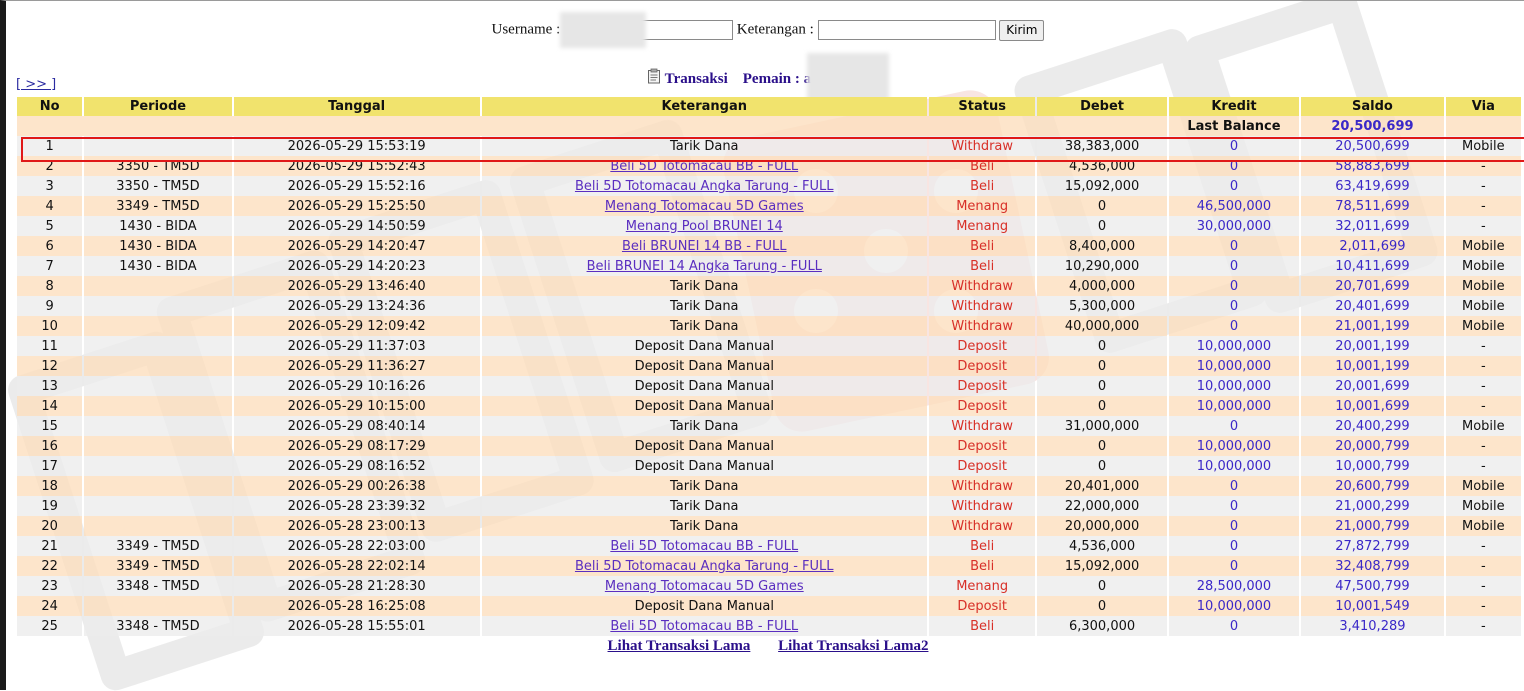 The height and width of the screenshot is (691, 1524). What do you see at coordinates (1372, 306) in the screenshot?
I see `cell-saldo: 20,401,699` at bounding box center [1372, 306].